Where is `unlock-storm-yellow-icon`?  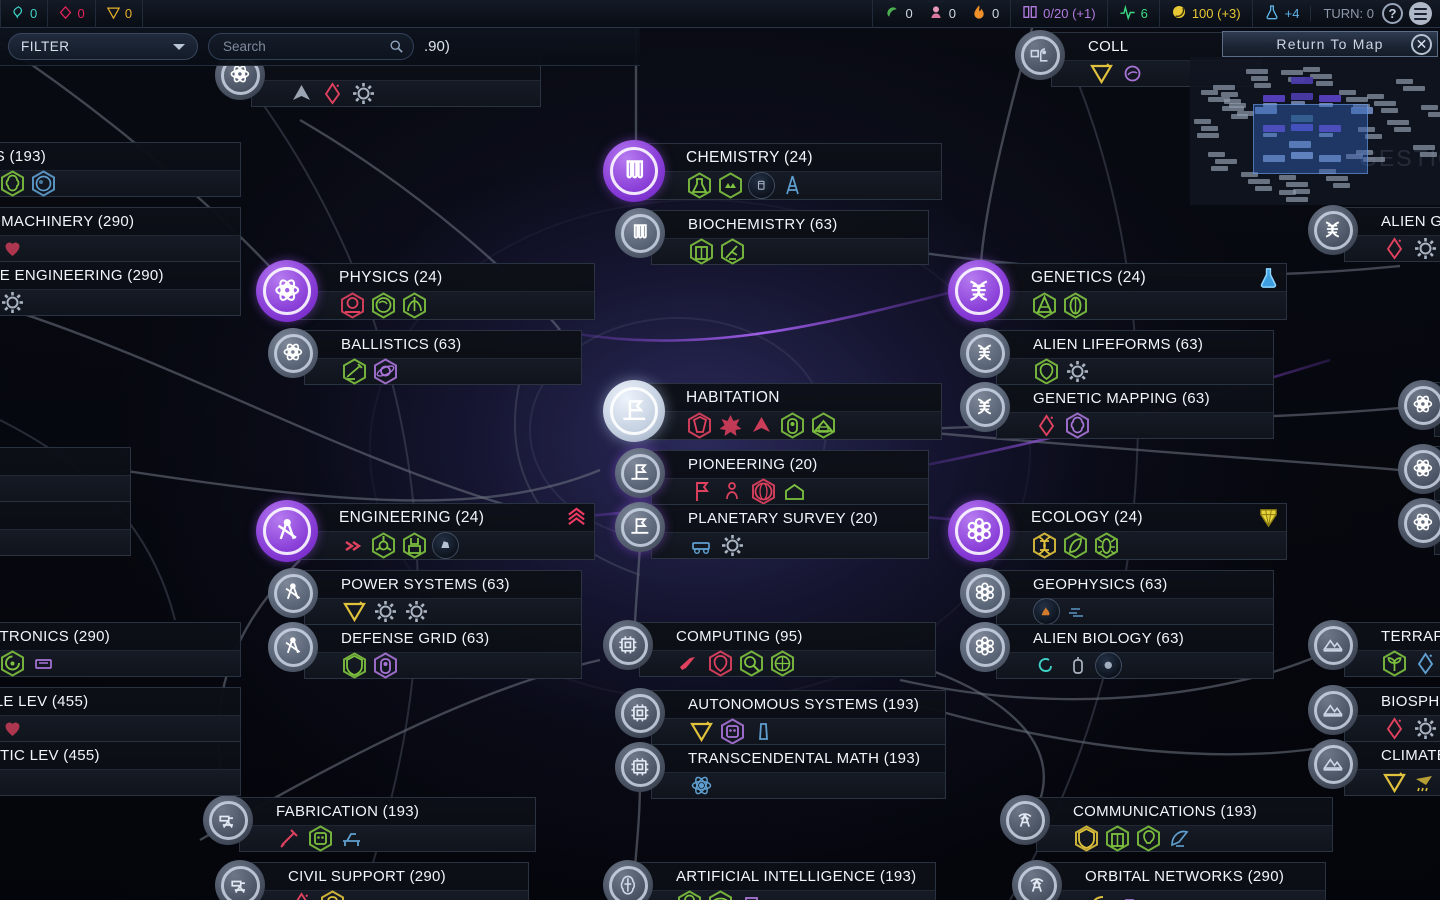
unlock-storm-yellow-icon is located at coordinates (1425, 782).